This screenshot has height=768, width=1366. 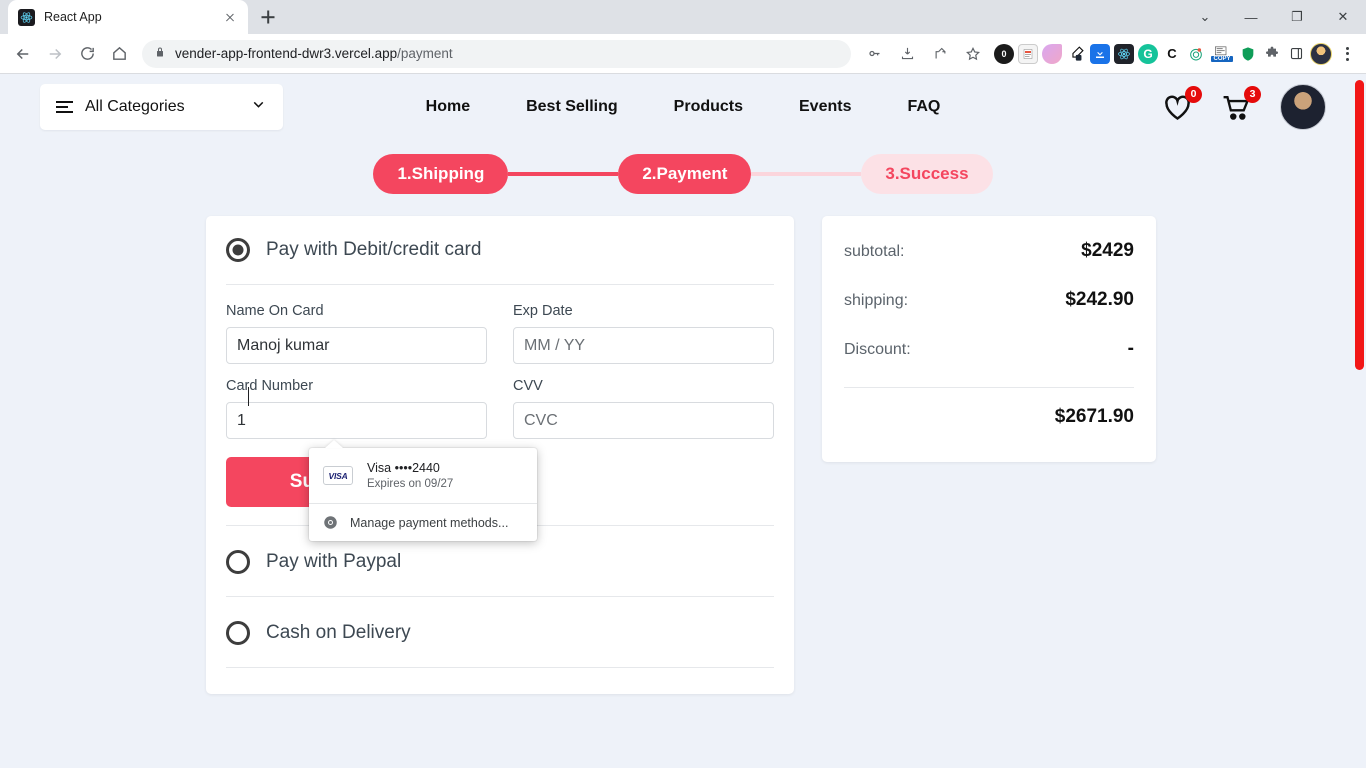 What do you see at coordinates (268, 17) in the screenshot?
I see `new-tab-button` at bounding box center [268, 17].